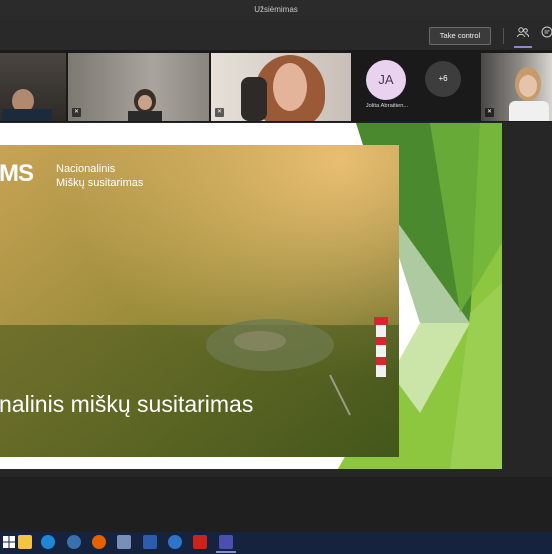  What do you see at coordinates (386, 80) in the screenshot?
I see `avatar: JA` at bounding box center [386, 80].